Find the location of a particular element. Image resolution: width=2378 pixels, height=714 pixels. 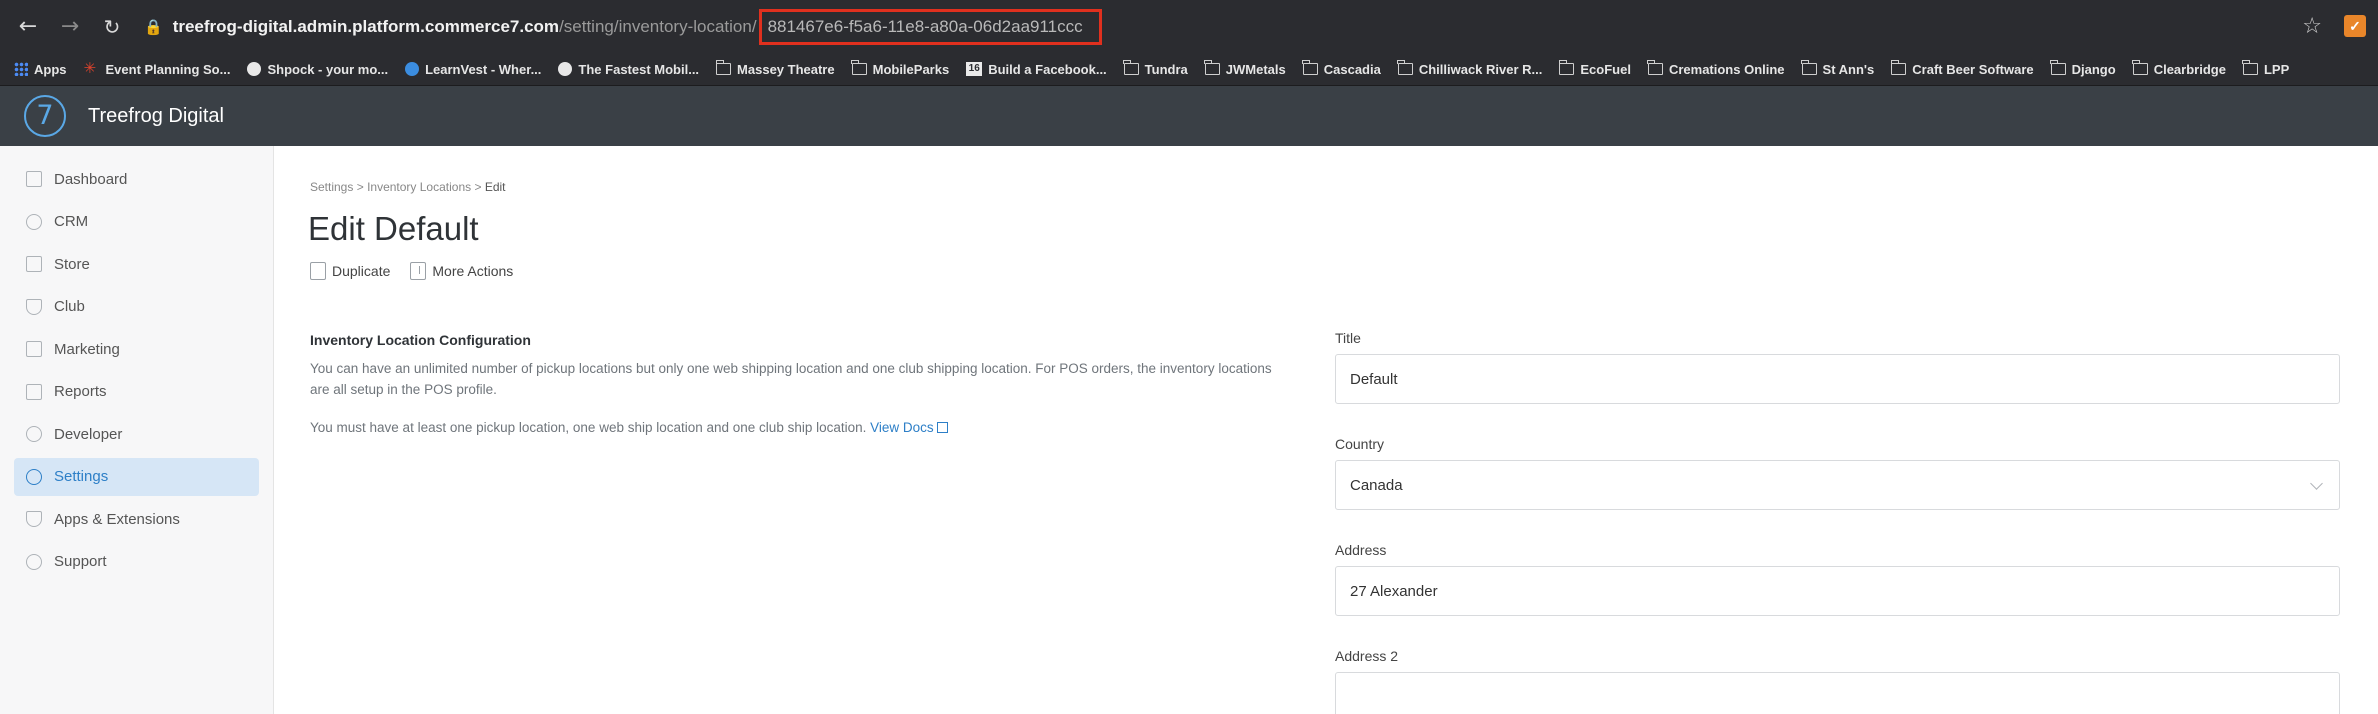

sidebar-item-support: Support is located at coordinates (136, 562).